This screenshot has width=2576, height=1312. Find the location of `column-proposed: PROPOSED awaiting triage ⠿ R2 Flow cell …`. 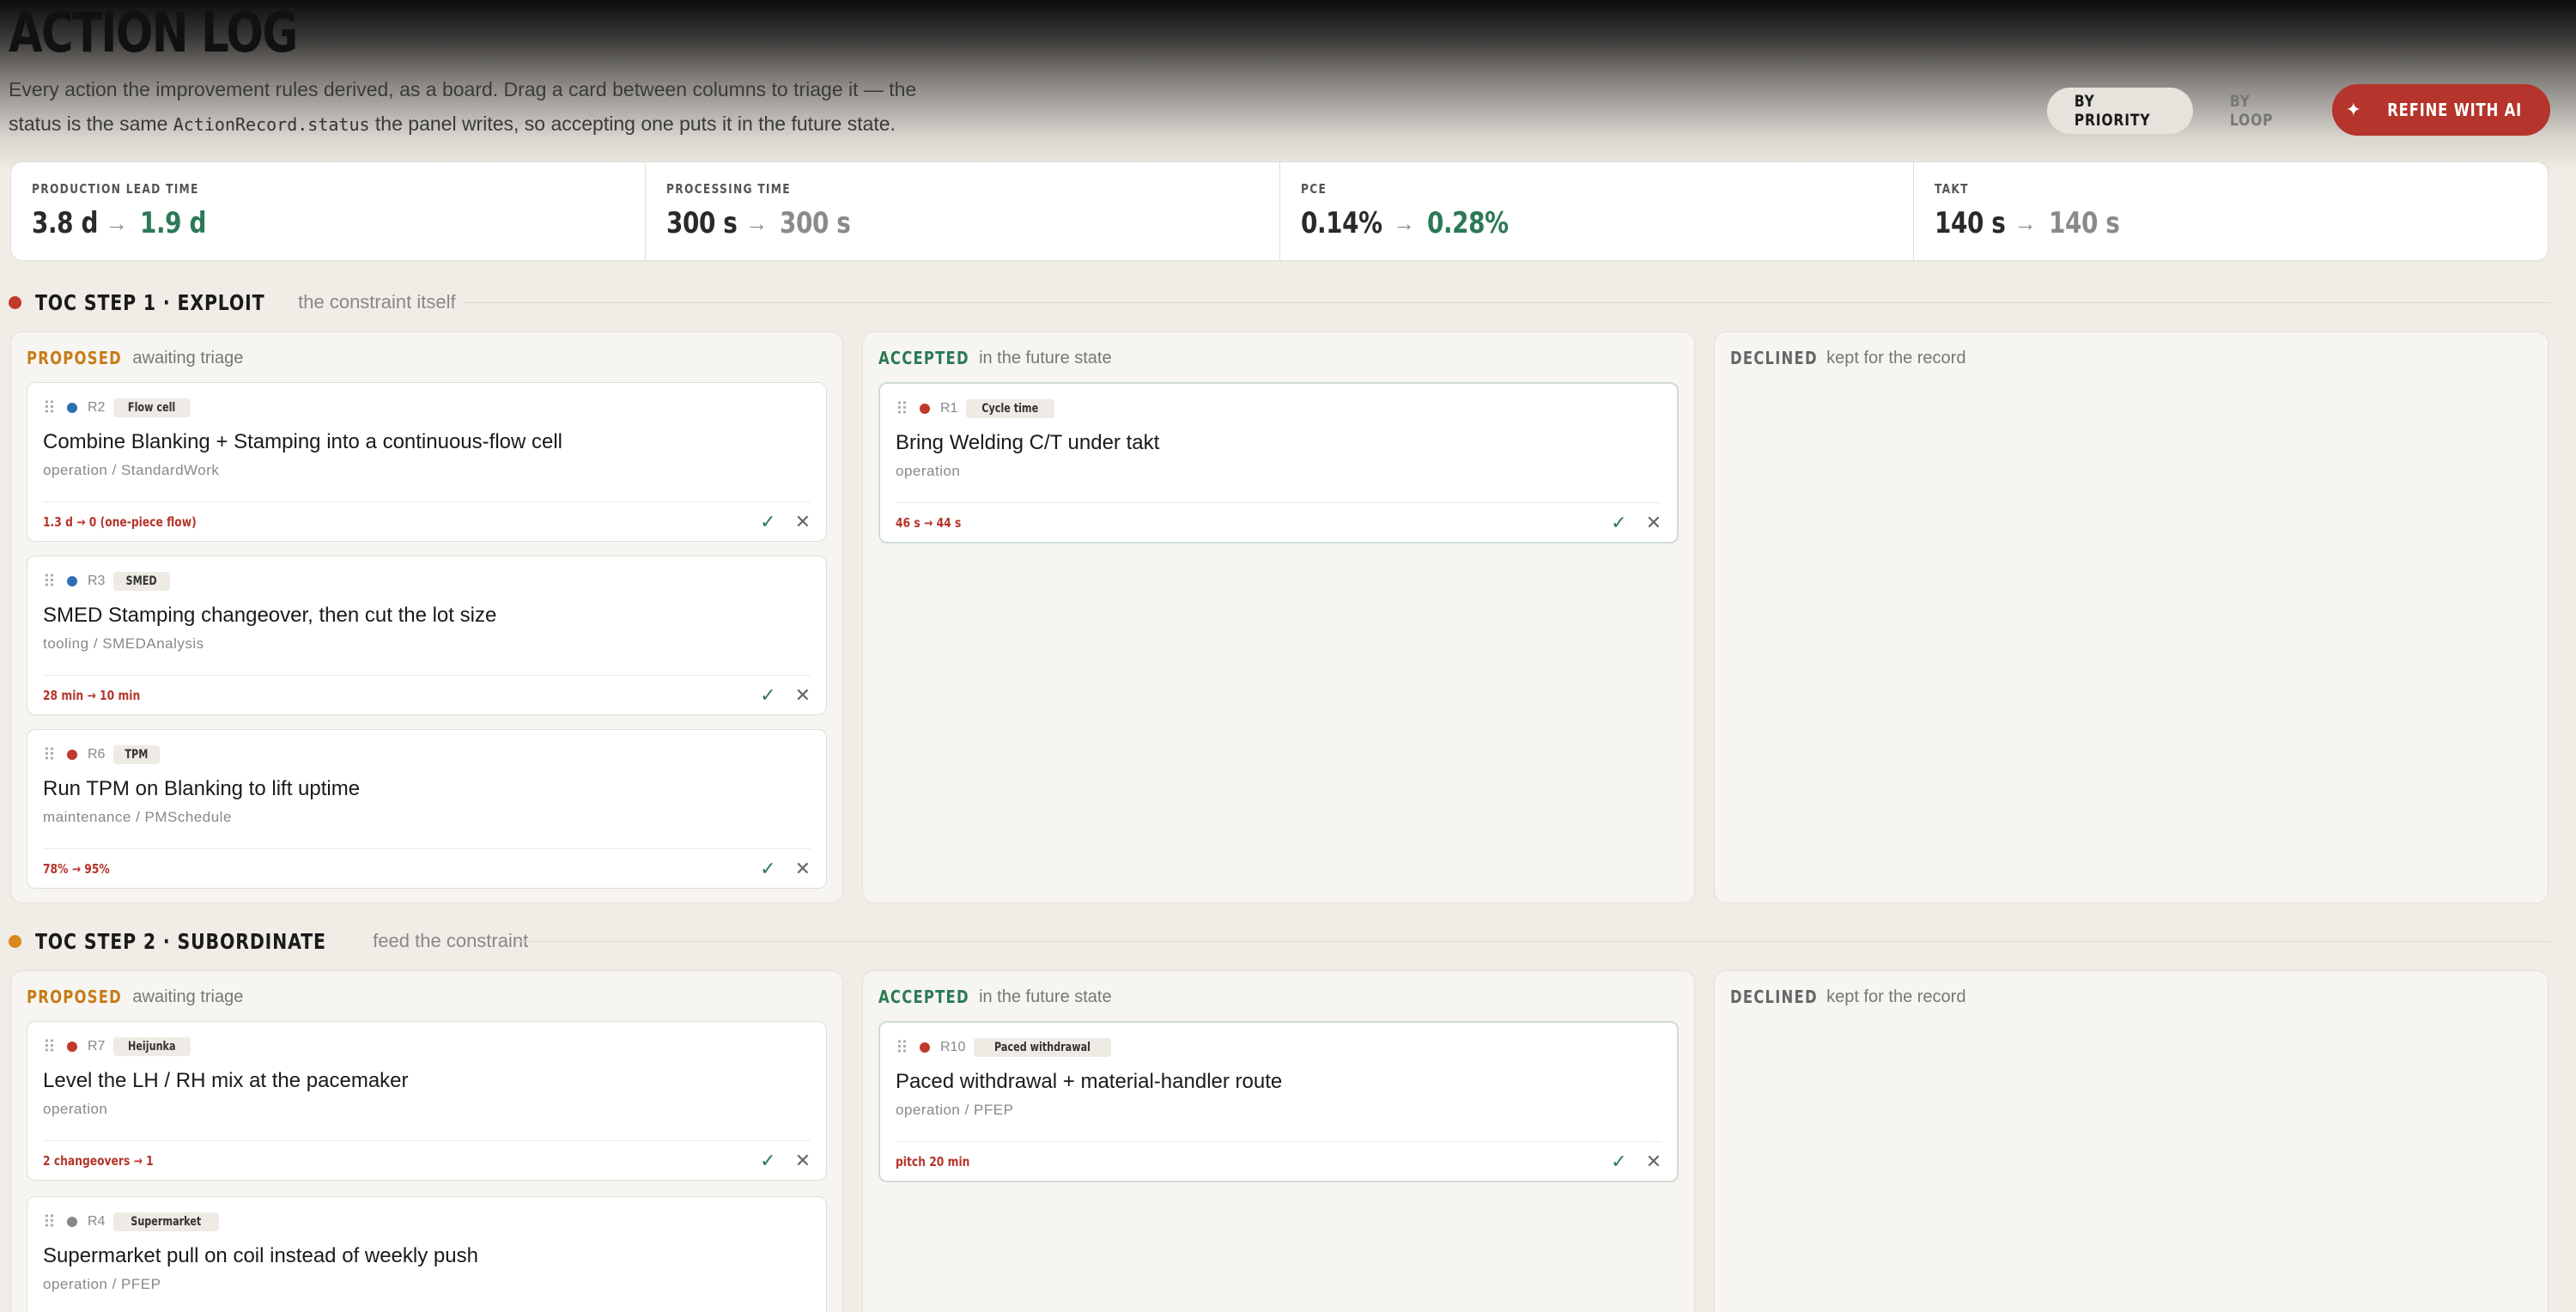

column-proposed: PROPOSED awaiting triage ⠿ R2 Flow cell … is located at coordinates (426, 617).